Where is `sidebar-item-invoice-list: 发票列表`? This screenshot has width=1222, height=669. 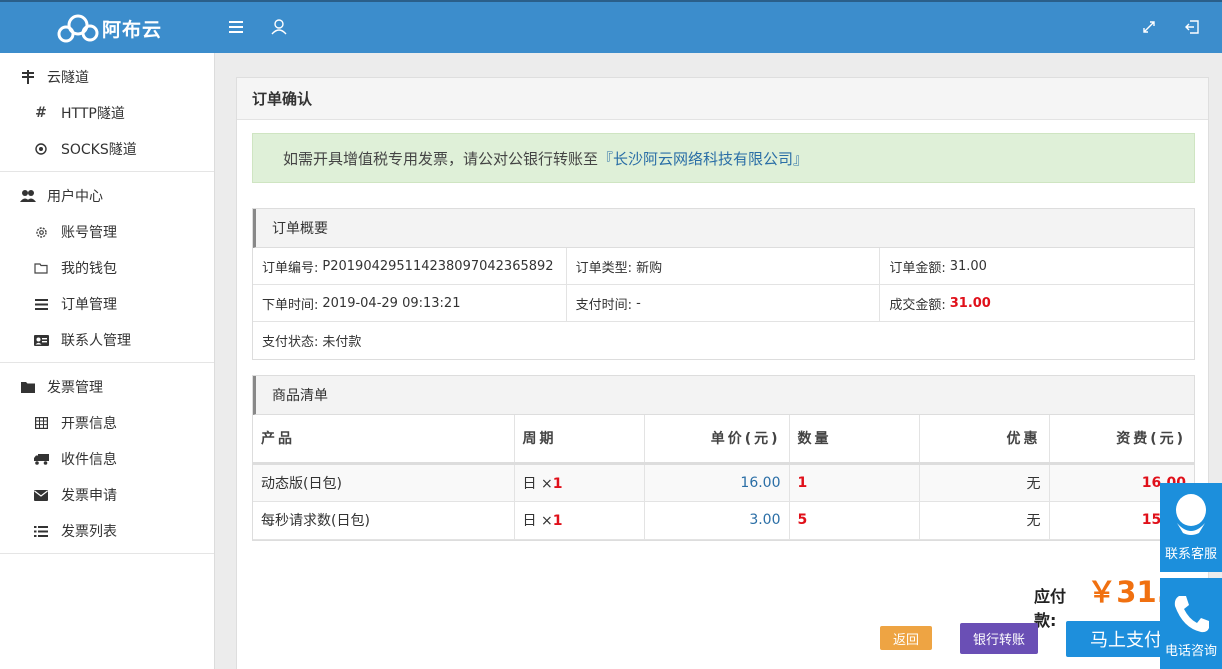
sidebar-item-invoice-list: 发票列表 is located at coordinates (107, 531).